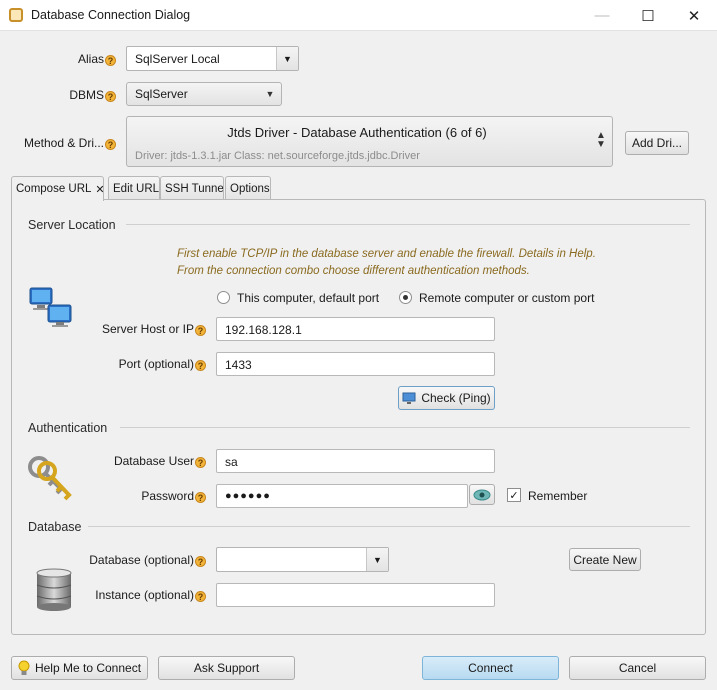 This screenshot has width=717, height=690. What do you see at coordinates (68, 428) in the screenshot?
I see `section-authentication: Authentication` at bounding box center [68, 428].